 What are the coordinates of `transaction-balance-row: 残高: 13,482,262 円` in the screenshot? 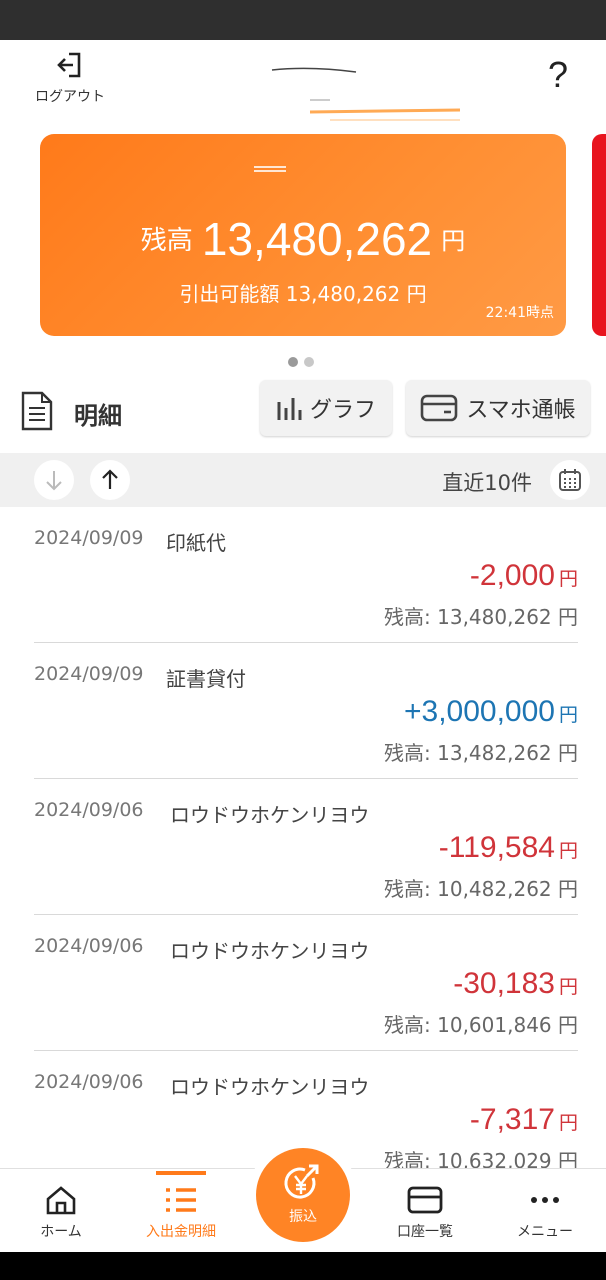 It's located at (481, 751).